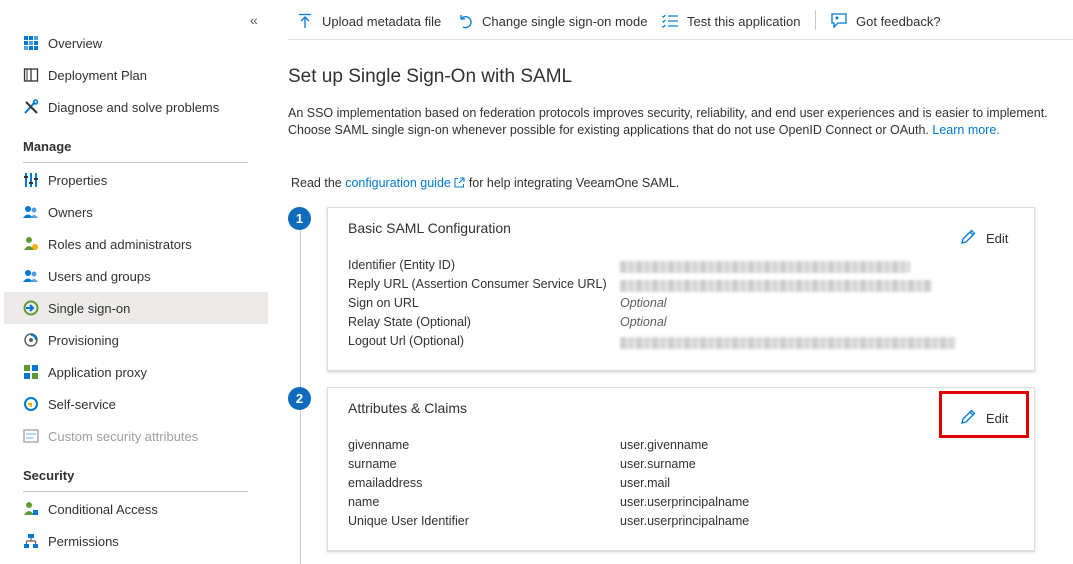 The height and width of the screenshot is (564, 1073). I want to click on row-key: emailaddress, so click(385, 483).